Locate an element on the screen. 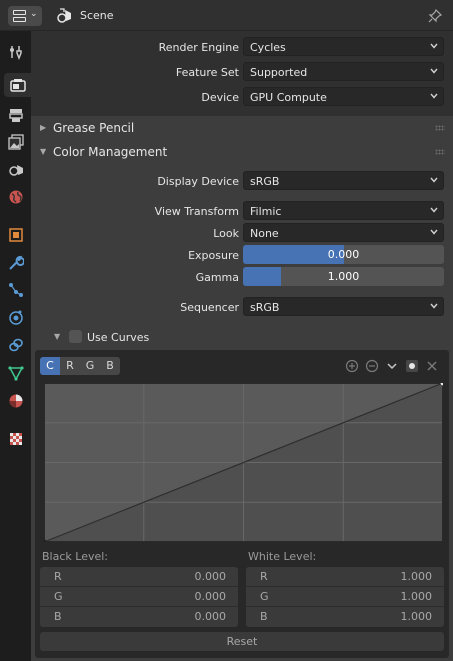 The height and width of the screenshot is (661, 453). white-level-fields: R 1.000 G 1.000 B 1.000 is located at coordinates (345, 597).